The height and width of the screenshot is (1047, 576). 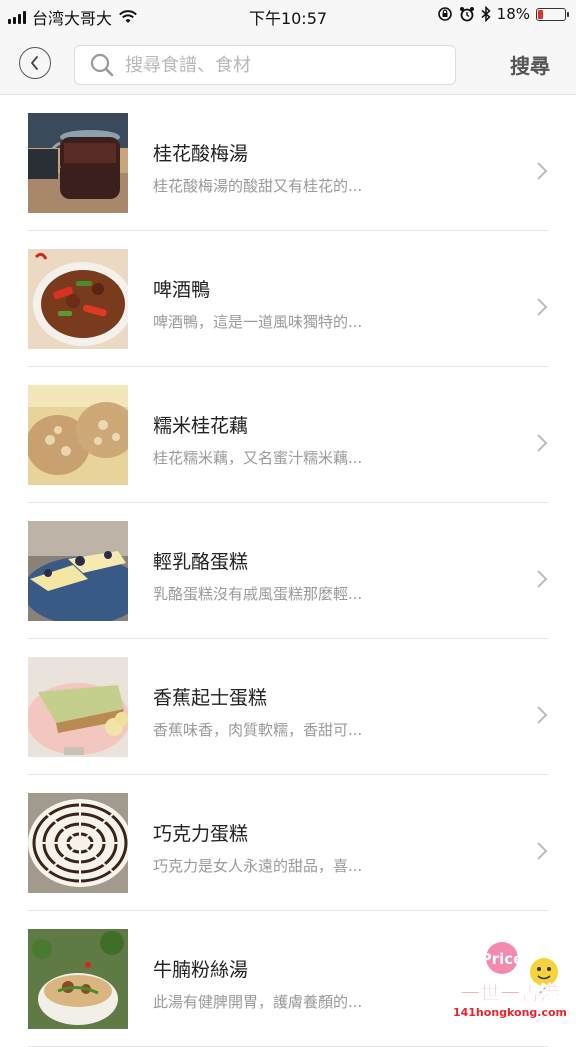 What do you see at coordinates (510, 1012) in the screenshot?
I see `svg-text: 141hongkong.com` at bounding box center [510, 1012].